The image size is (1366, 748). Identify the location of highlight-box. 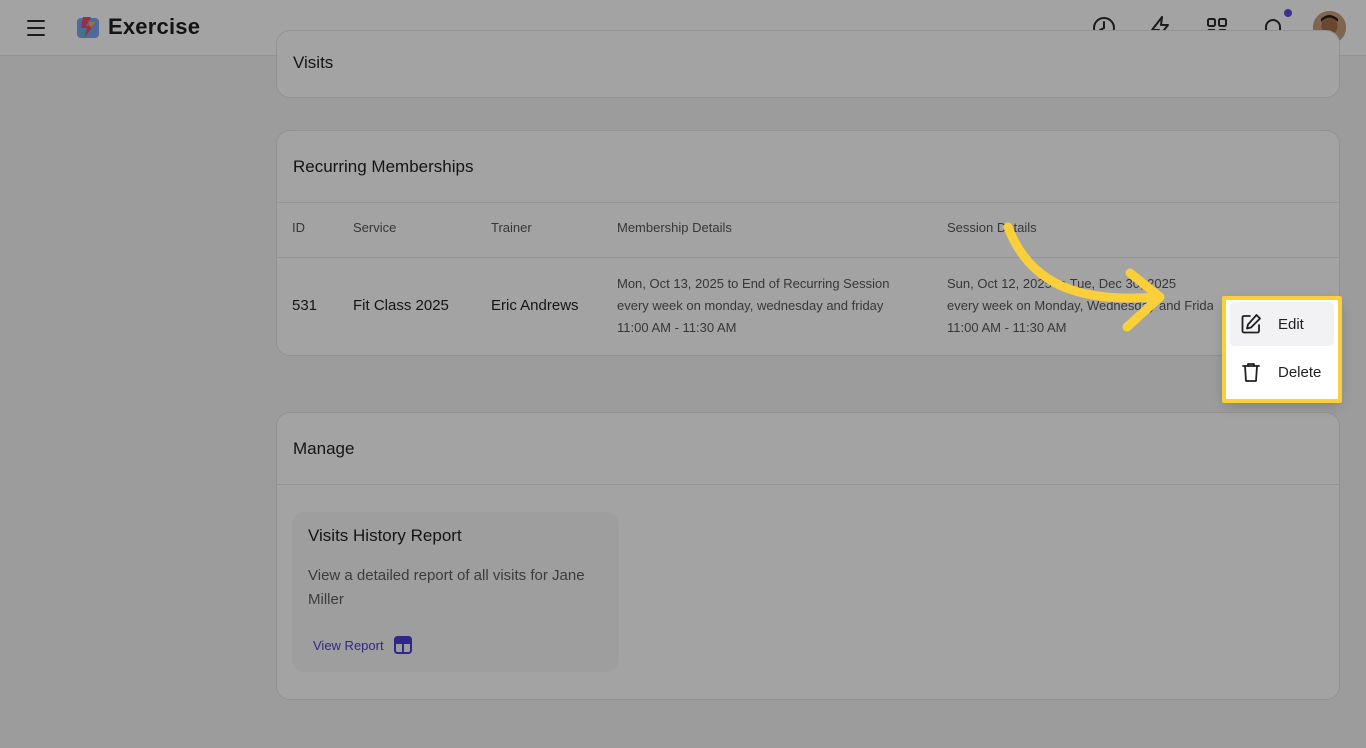
(1282, 349).